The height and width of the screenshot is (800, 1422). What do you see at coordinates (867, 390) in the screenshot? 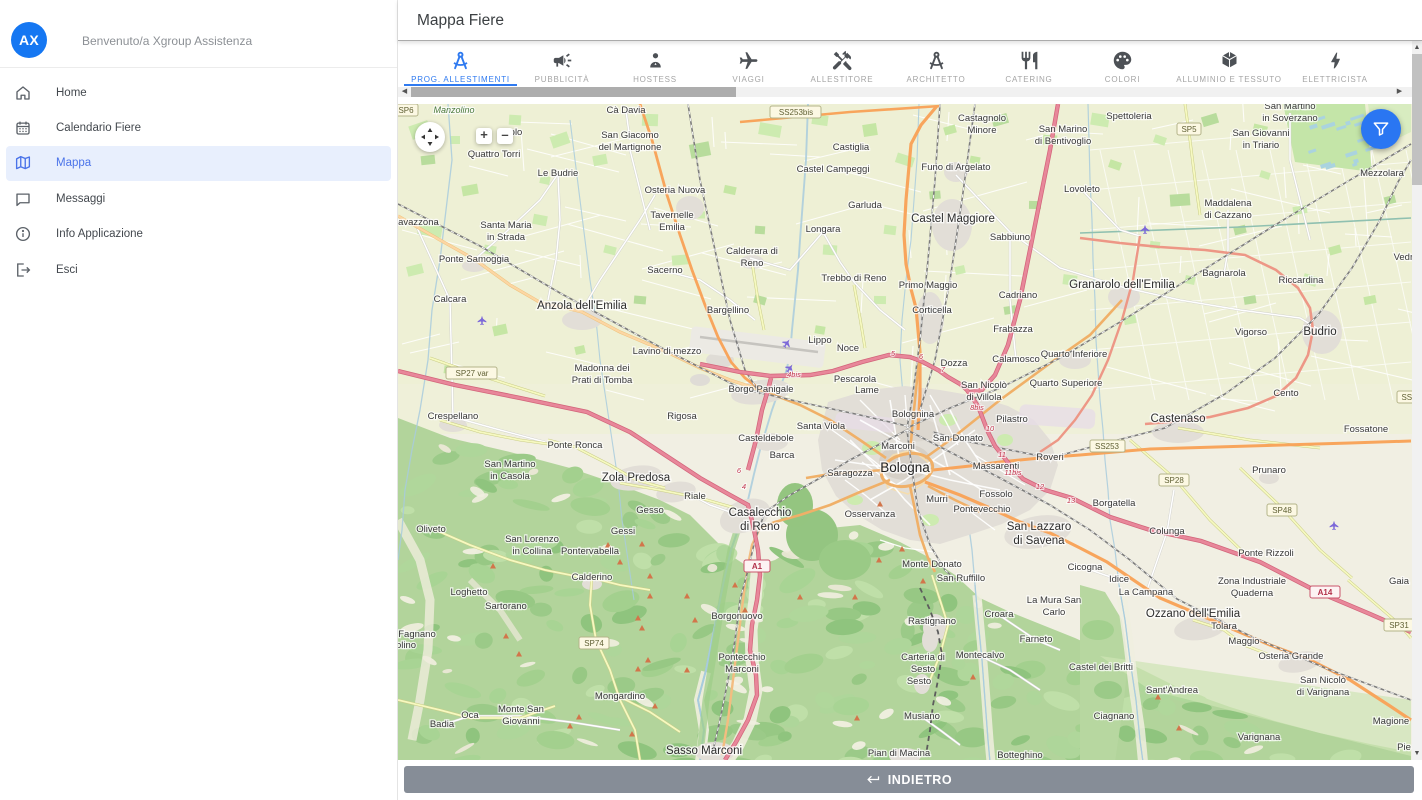
I see `svg-text: Lame` at bounding box center [867, 390].